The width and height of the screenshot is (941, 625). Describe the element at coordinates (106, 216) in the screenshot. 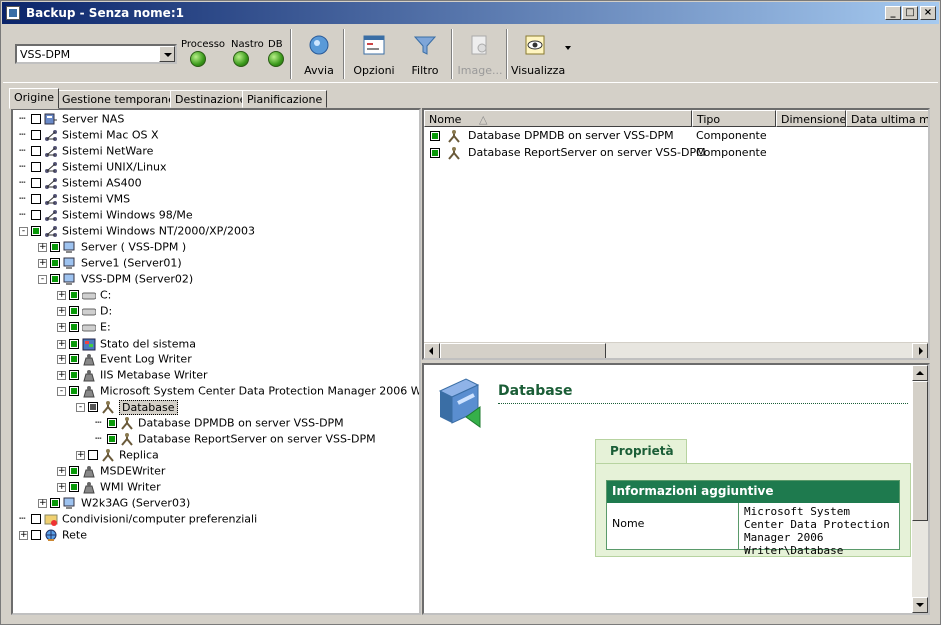

I see `tree-item: ┄ Sistemi Windows 98/Me` at that location.